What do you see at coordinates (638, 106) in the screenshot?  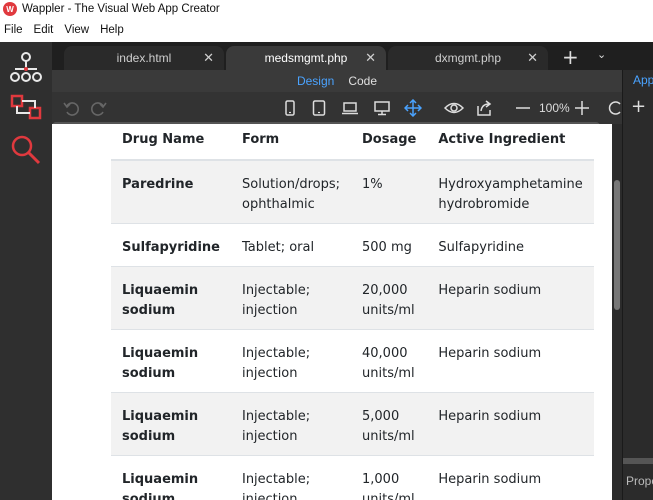 I see `add-plus-icon: +` at bounding box center [638, 106].